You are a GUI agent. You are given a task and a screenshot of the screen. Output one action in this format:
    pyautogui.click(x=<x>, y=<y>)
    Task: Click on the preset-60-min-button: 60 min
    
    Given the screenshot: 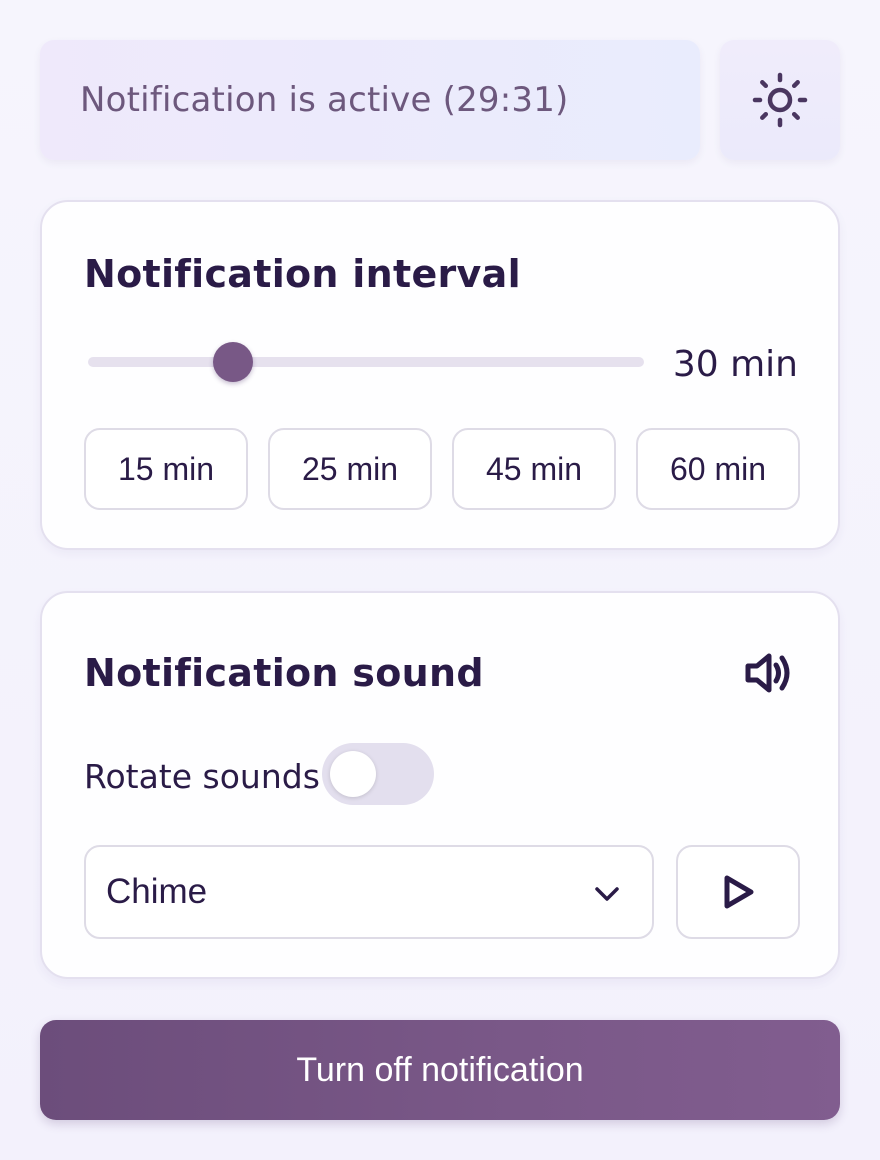 What is the action you would take?
    pyautogui.click(x=718, y=469)
    